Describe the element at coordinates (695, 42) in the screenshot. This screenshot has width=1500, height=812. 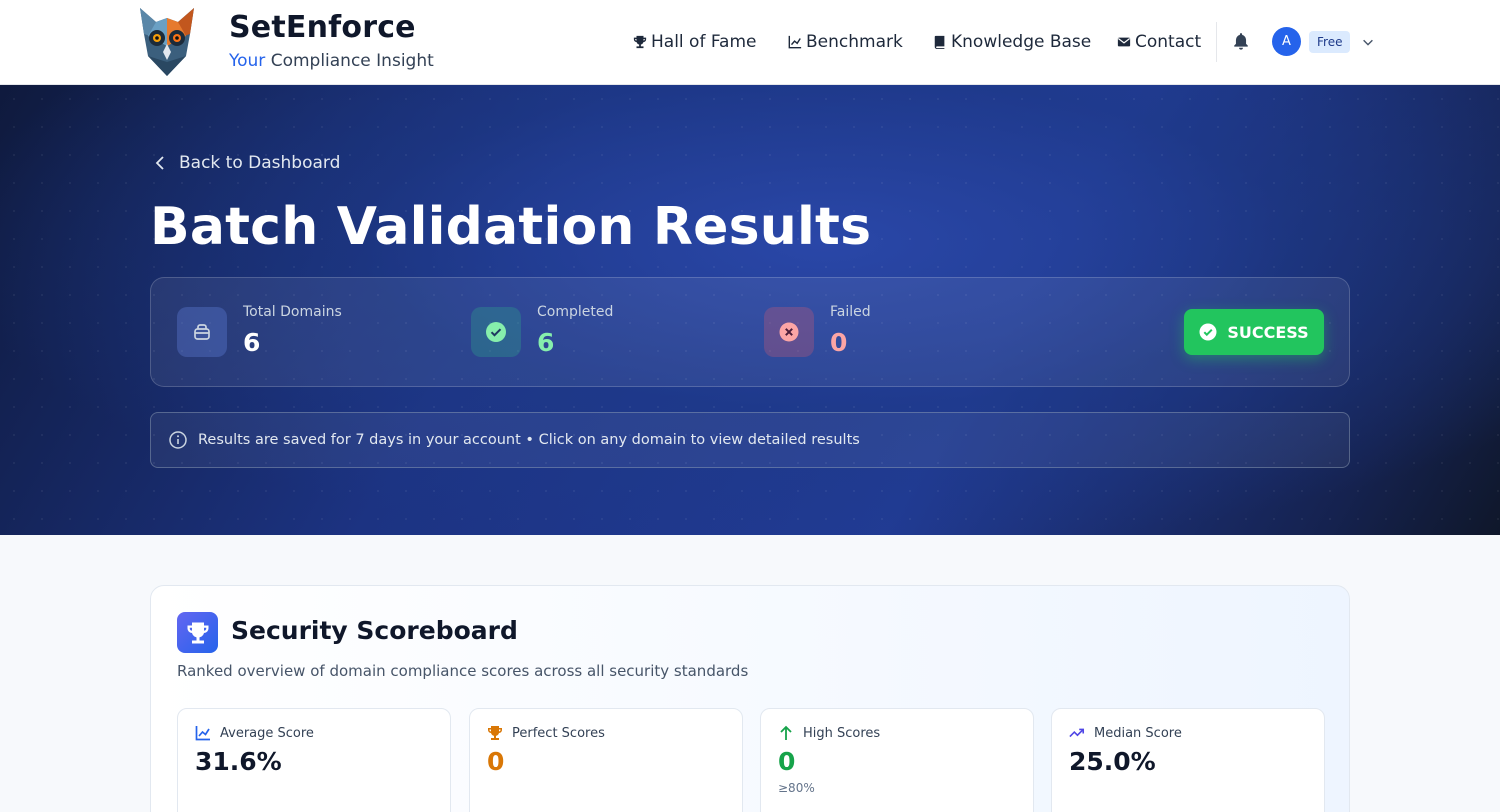
I see `nav-hall-of-fame: Hall of Fame` at that location.